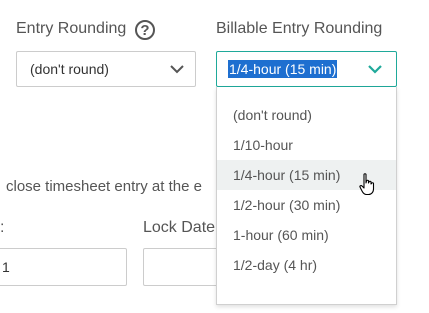 The image size is (429, 313). Describe the element at coordinates (2, 227) in the screenshot. I see `left-field-label: :` at that location.